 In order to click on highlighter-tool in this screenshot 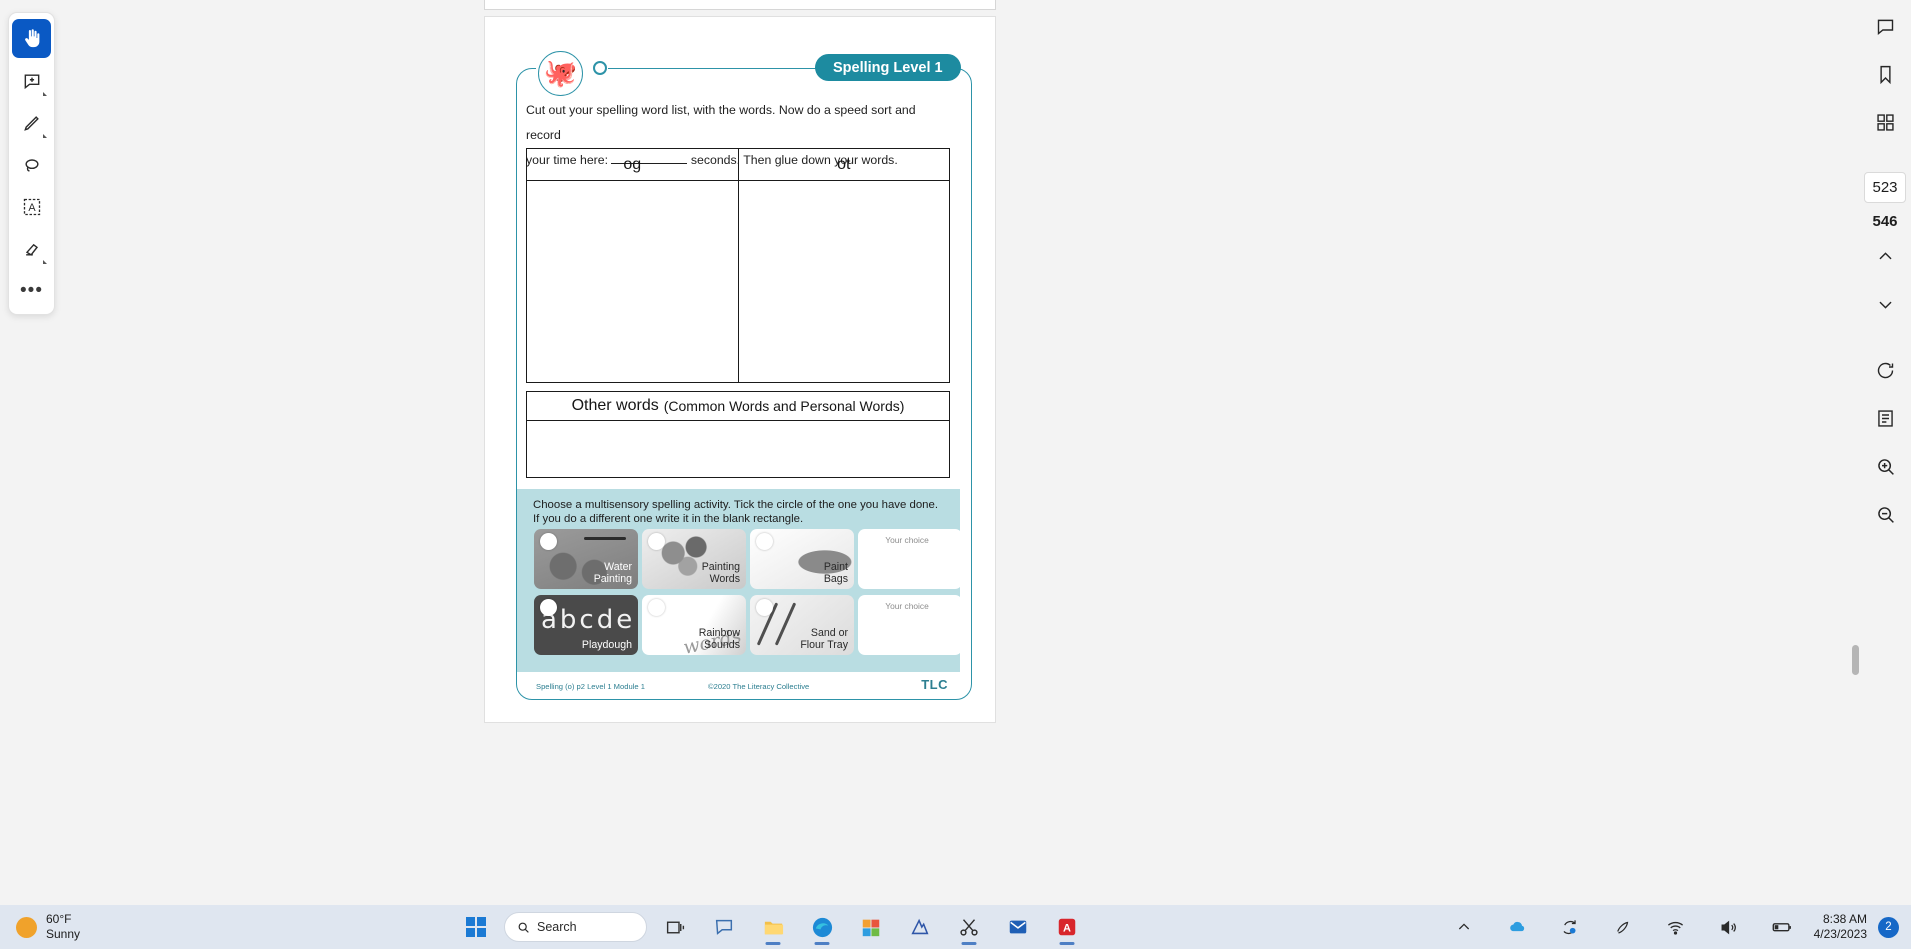, I will do `click(31, 122)`.